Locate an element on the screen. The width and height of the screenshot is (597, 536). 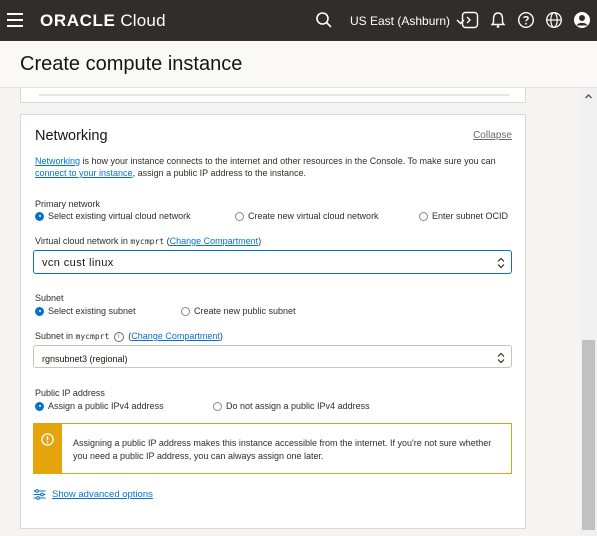
region-label: US East (Ashburn) is located at coordinates (400, 21).